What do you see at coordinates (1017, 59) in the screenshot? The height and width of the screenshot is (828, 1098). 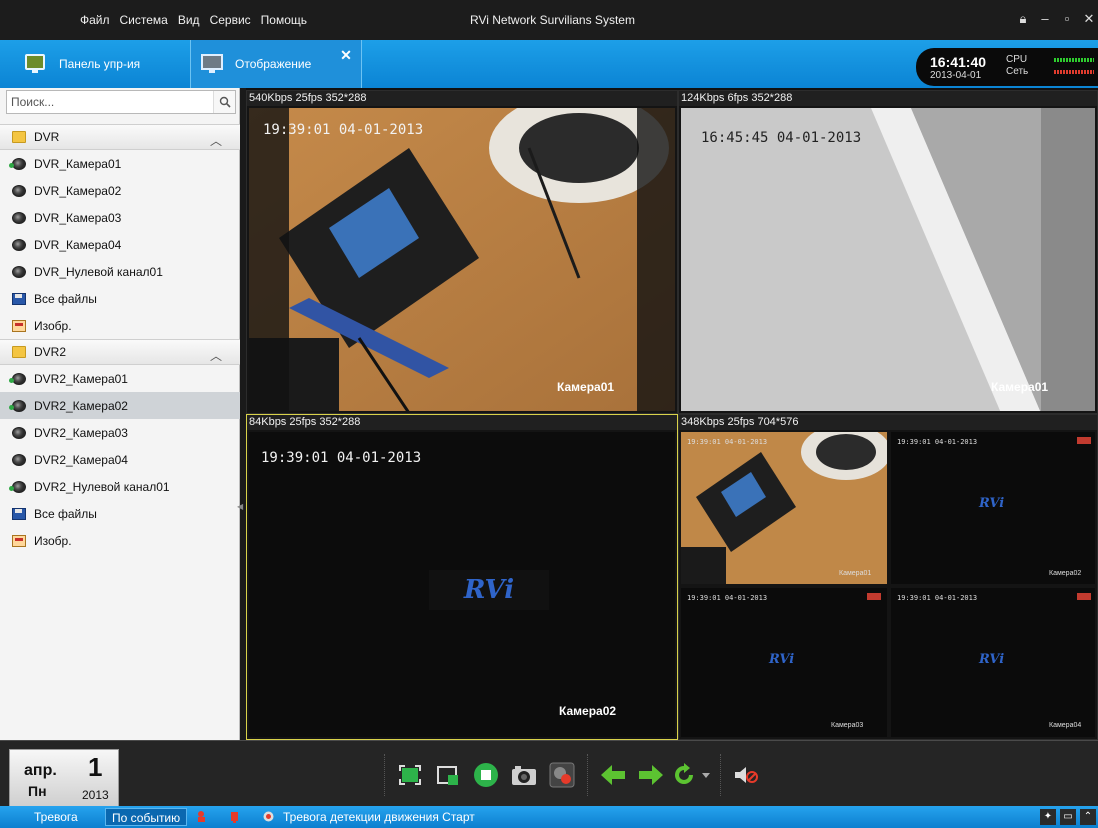 I see `cpu-label: CPU` at bounding box center [1017, 59].